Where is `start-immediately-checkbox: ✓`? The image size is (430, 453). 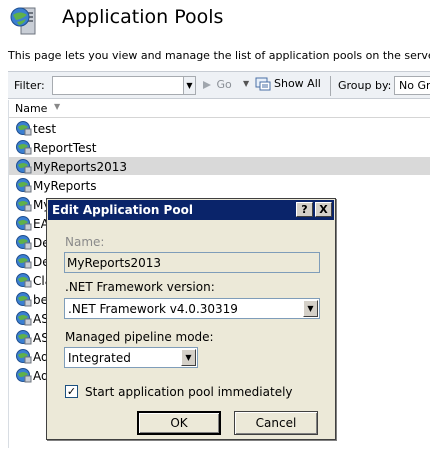 start-immediately-checkbox: ✓ is located at coordinates (71, 391).